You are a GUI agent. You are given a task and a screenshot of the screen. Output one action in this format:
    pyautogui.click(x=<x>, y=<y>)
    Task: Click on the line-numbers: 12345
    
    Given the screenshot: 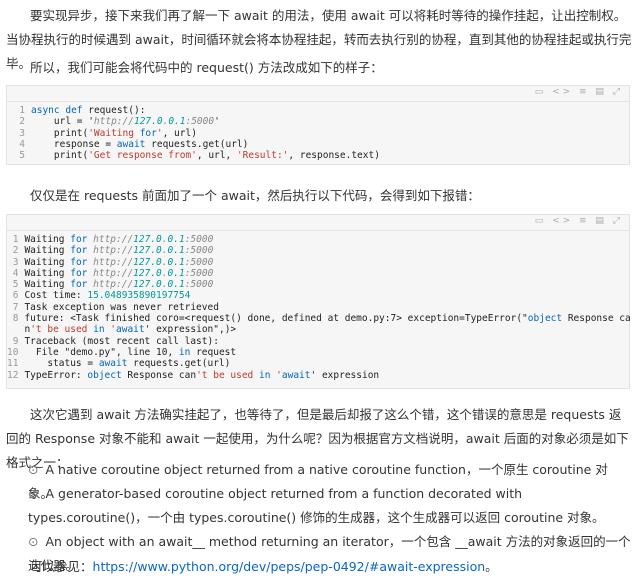 What is the action you would take?
    pyautogui.click(x=19, y=133)
    